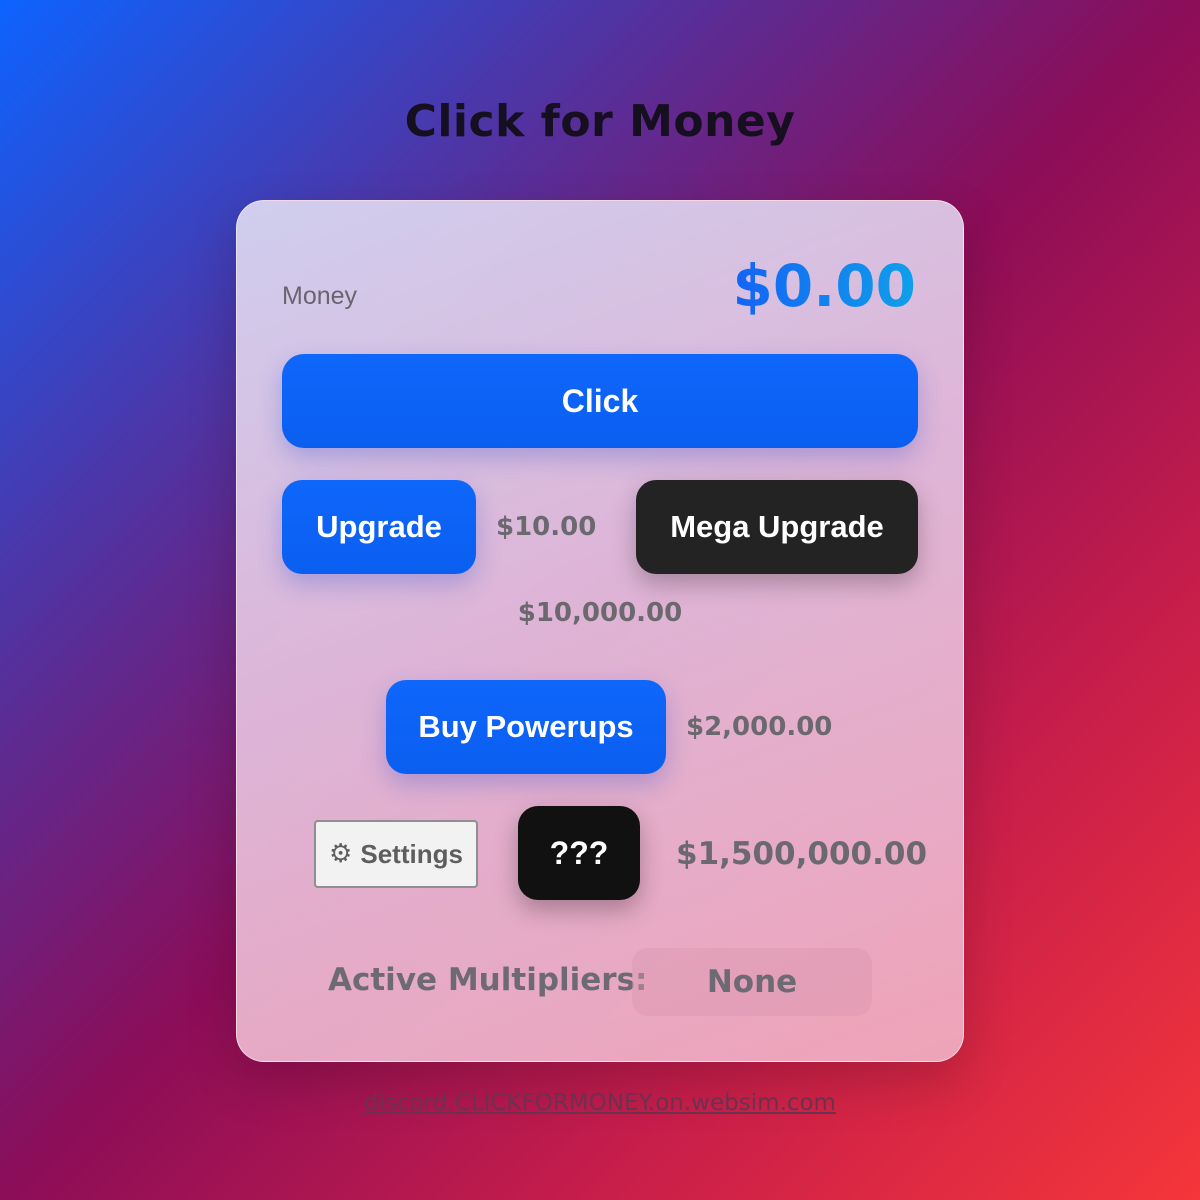 The image size is (1200, 1200). I want to click on active-multipliers-value: None, so click(752, 982).